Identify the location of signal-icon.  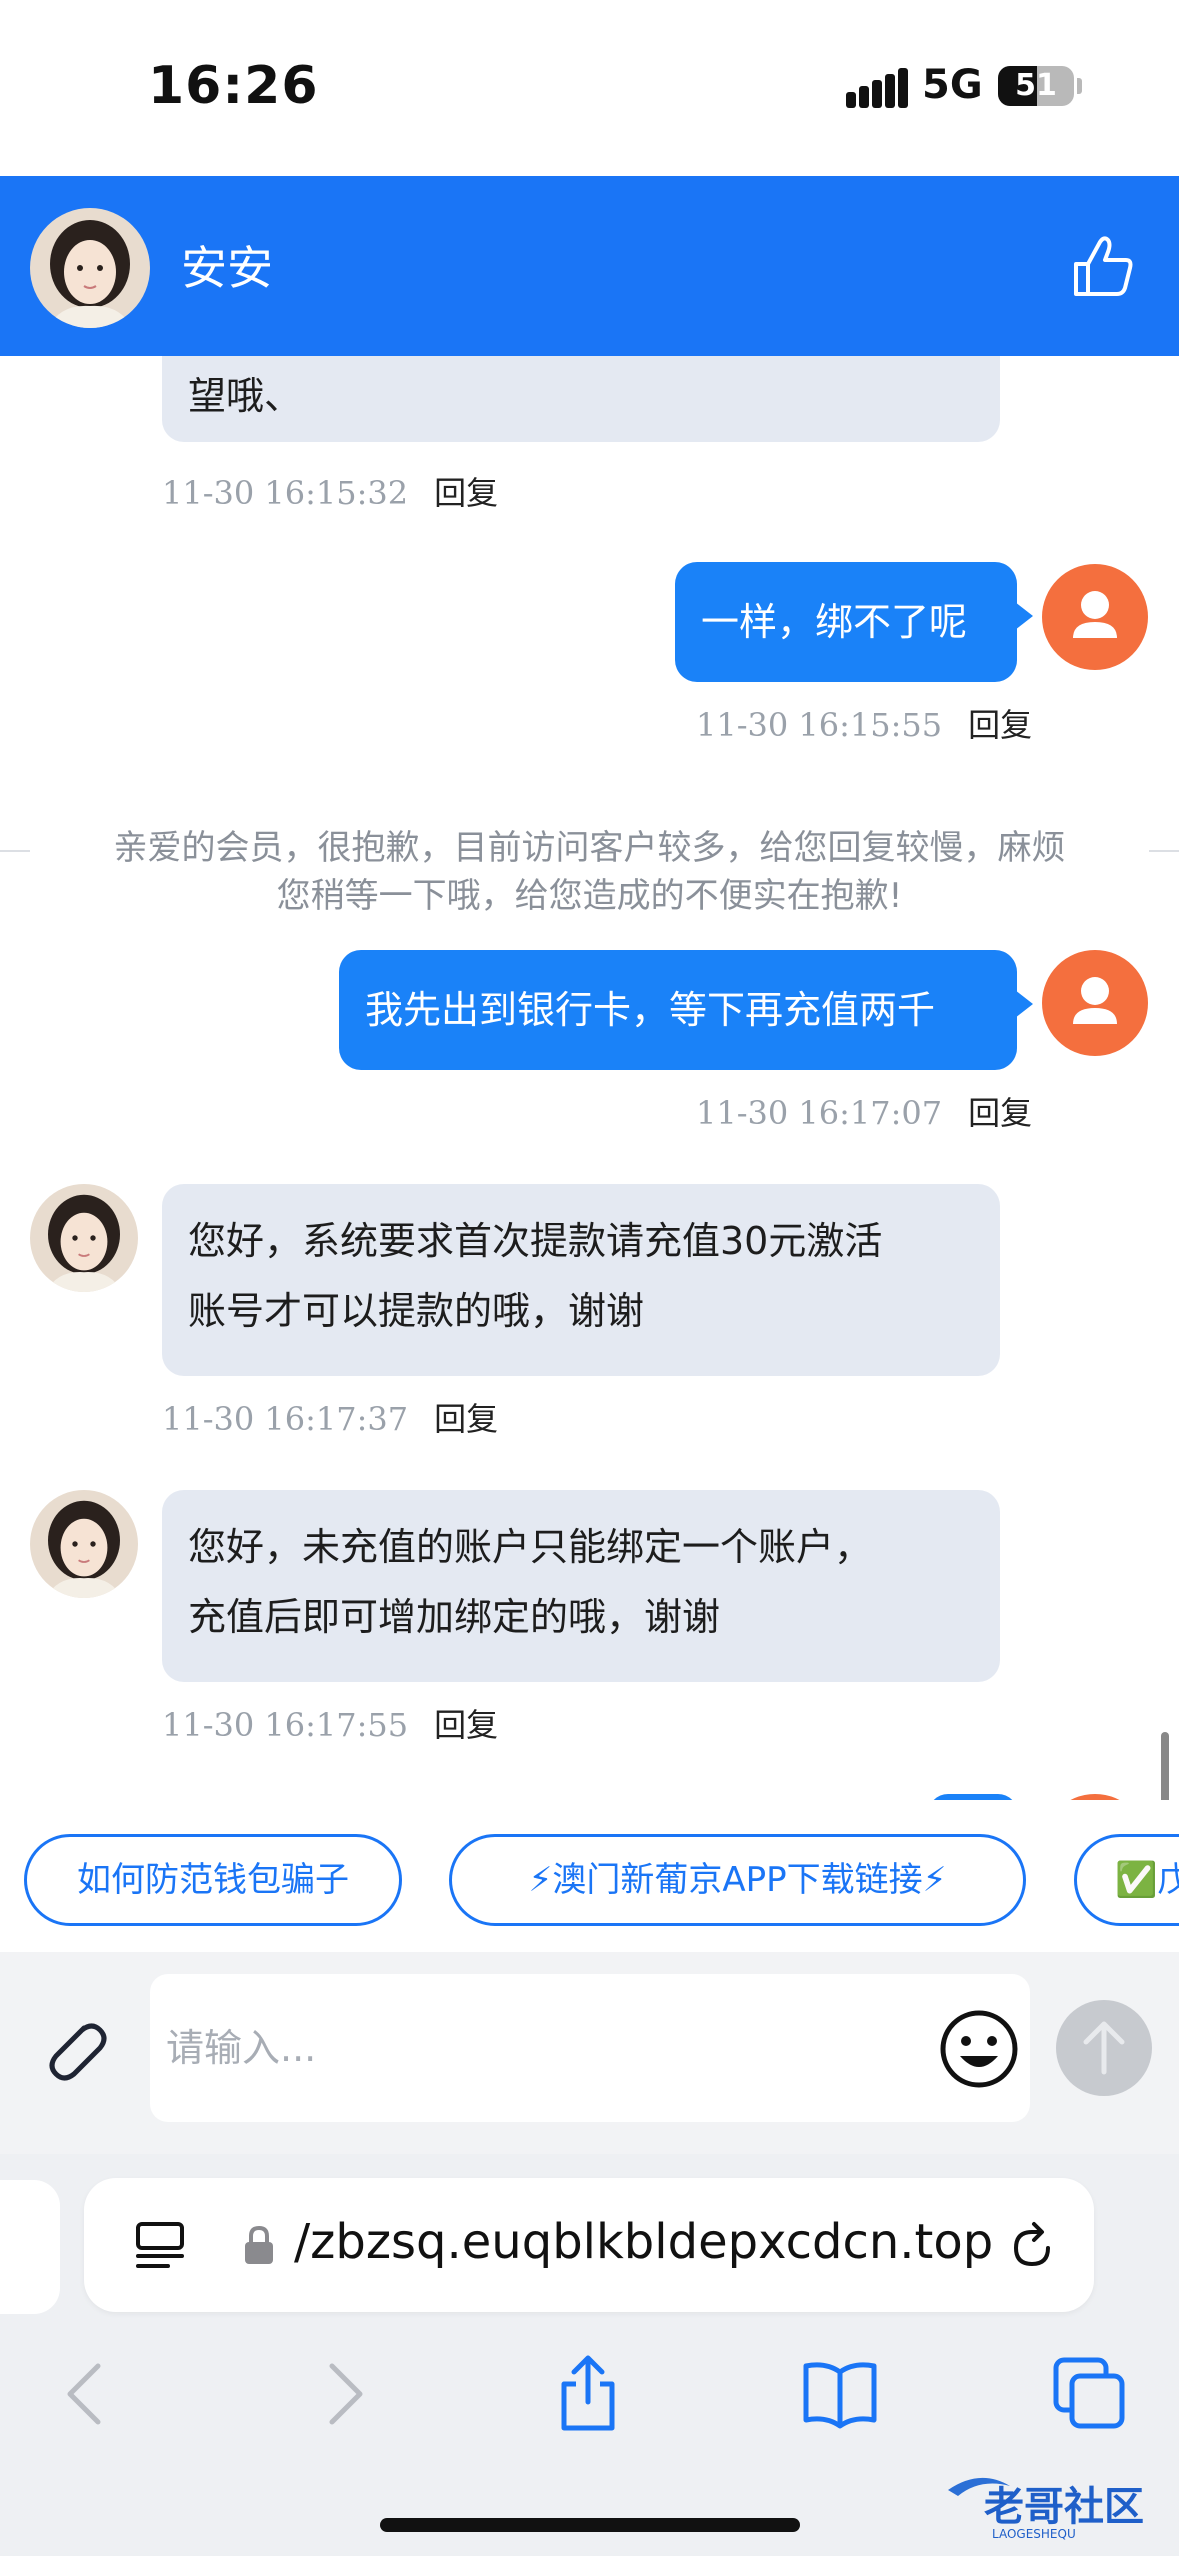
(877, 87).